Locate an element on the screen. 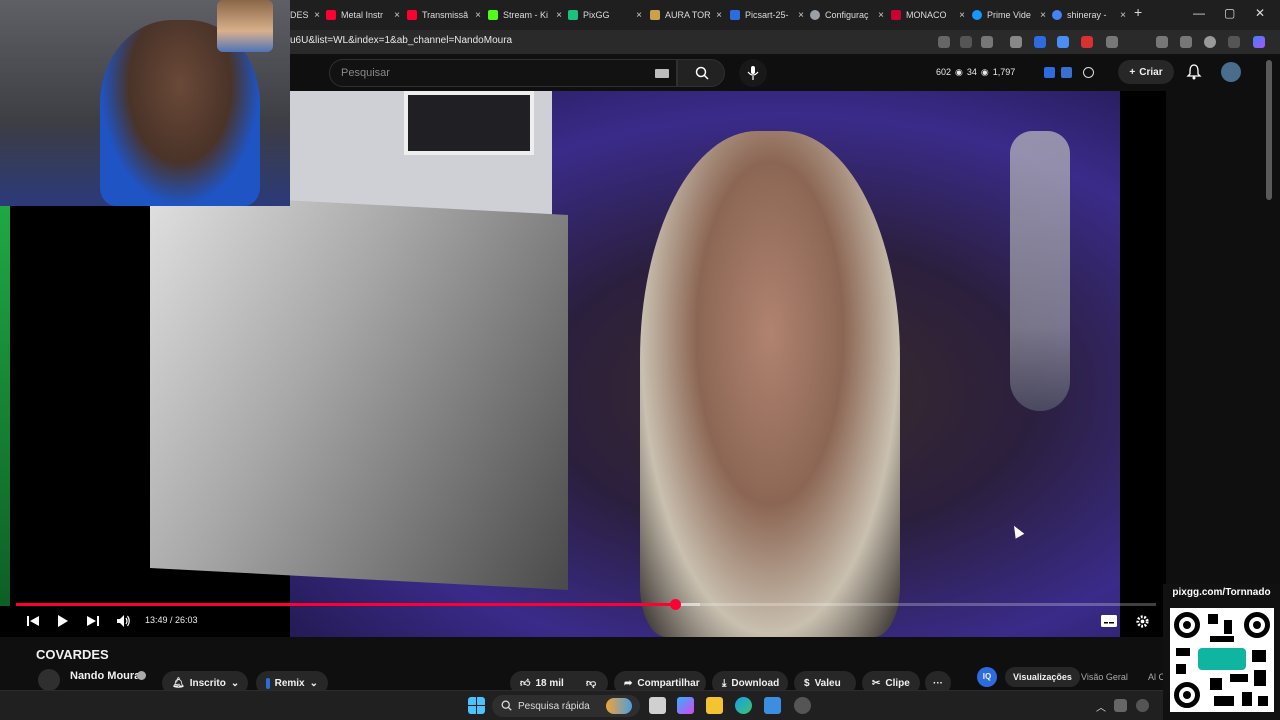 The height and width of the screenshot is (720, 1280). thumbs-down-icon: 👎︎ is located at coordinates (591, 683).